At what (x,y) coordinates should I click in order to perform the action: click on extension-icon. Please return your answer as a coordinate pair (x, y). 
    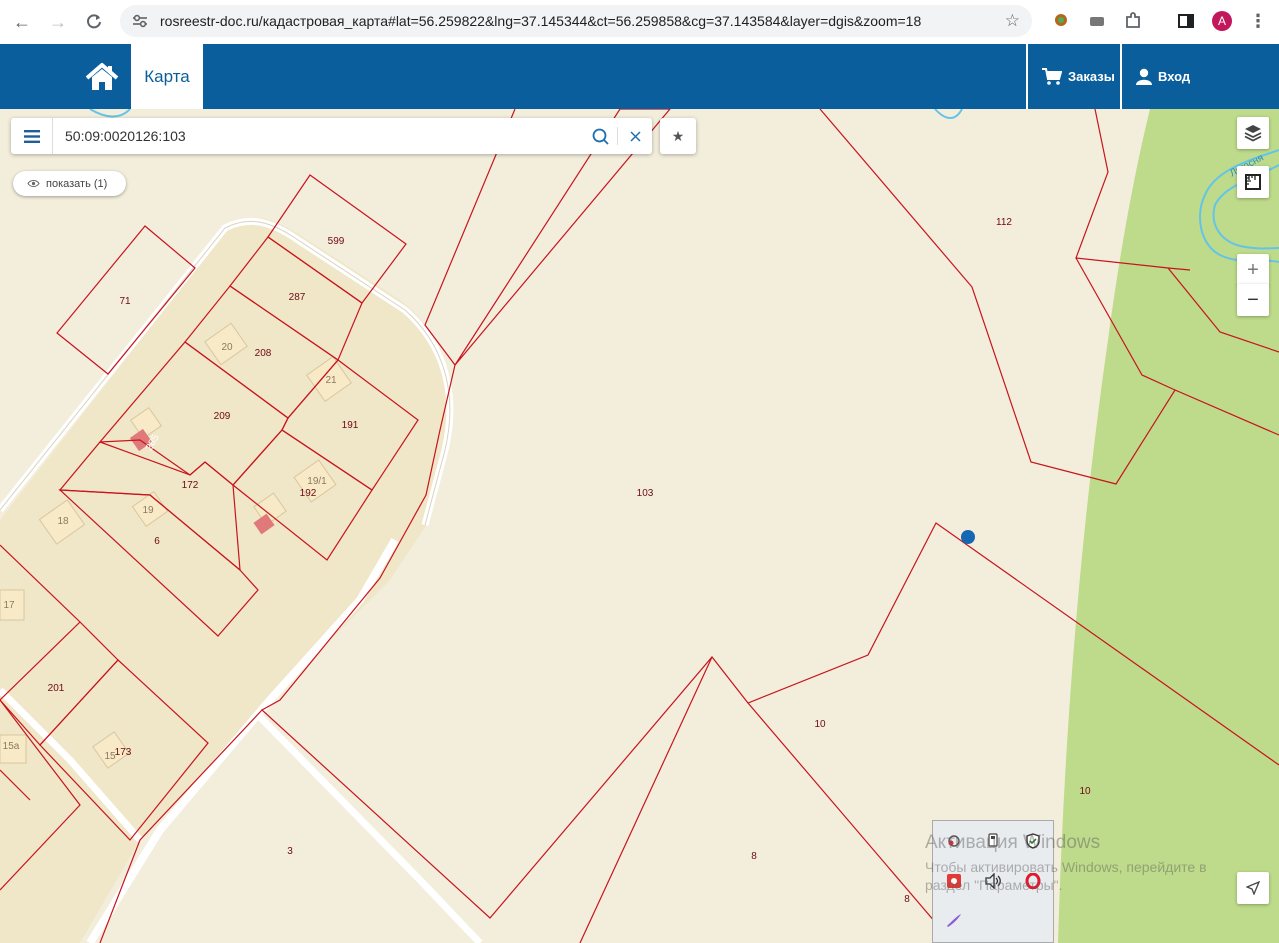
    Looking at the image, I should click on (1061, 21).